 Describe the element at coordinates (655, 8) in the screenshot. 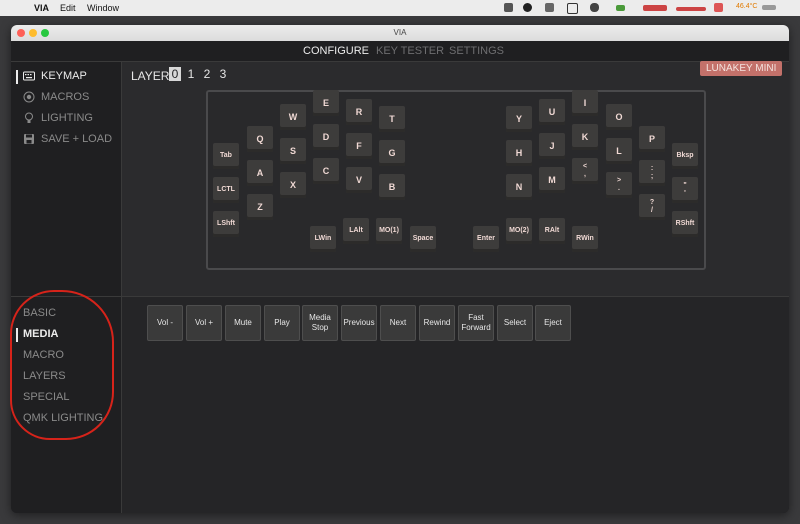

I see `tray-cpu-graph-icon` at that location.